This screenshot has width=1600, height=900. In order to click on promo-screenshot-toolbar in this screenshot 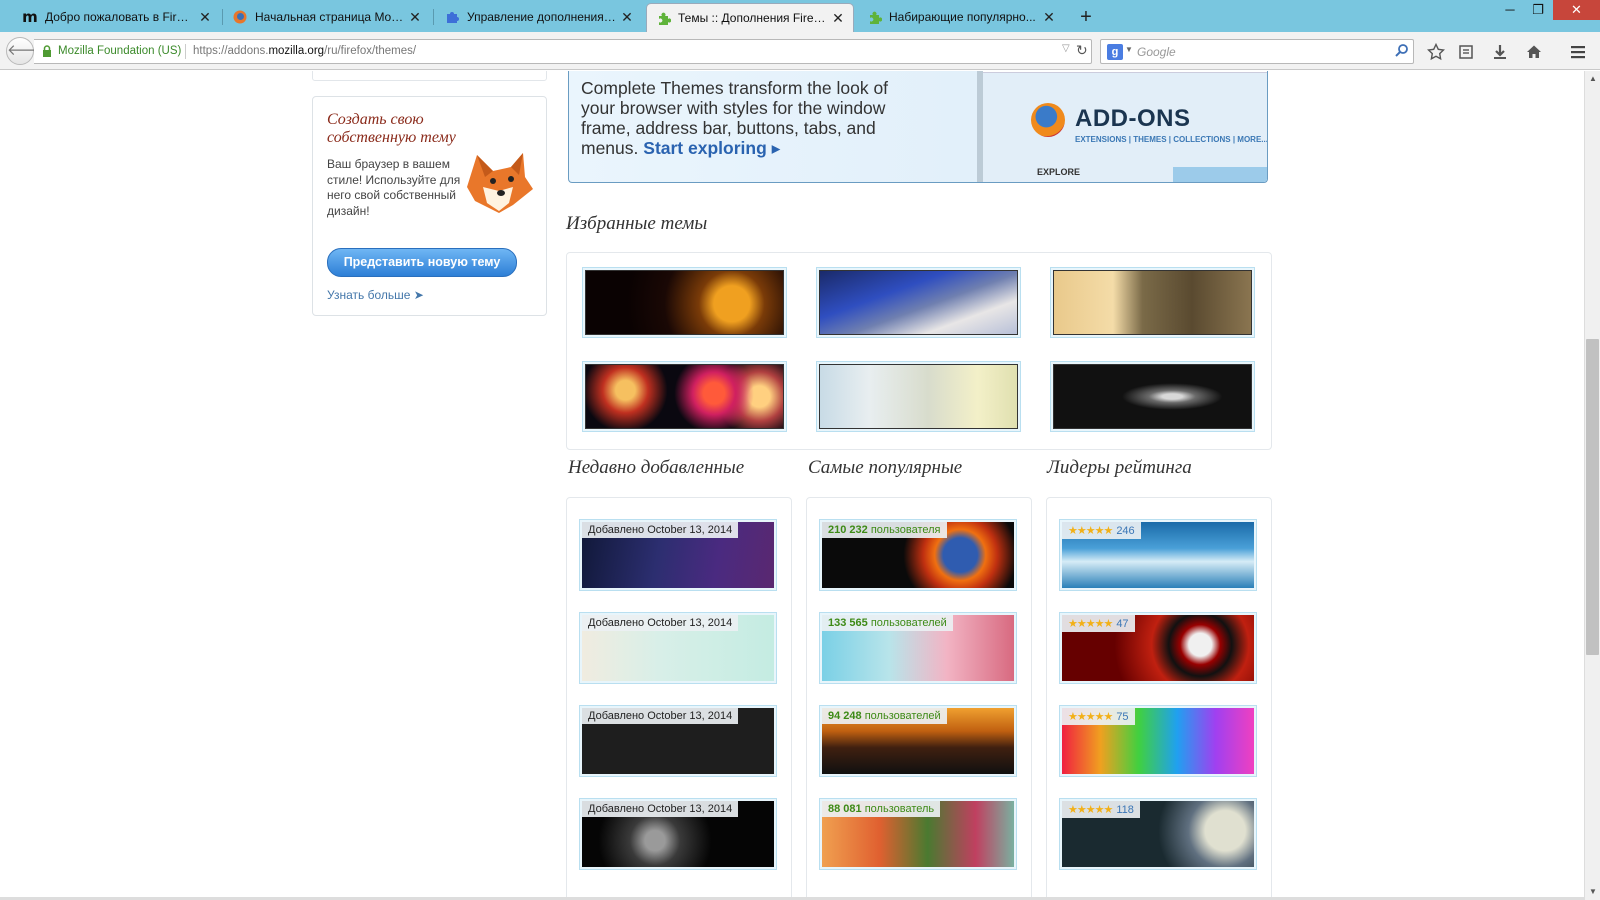, I will do `click(1125, 72)`.